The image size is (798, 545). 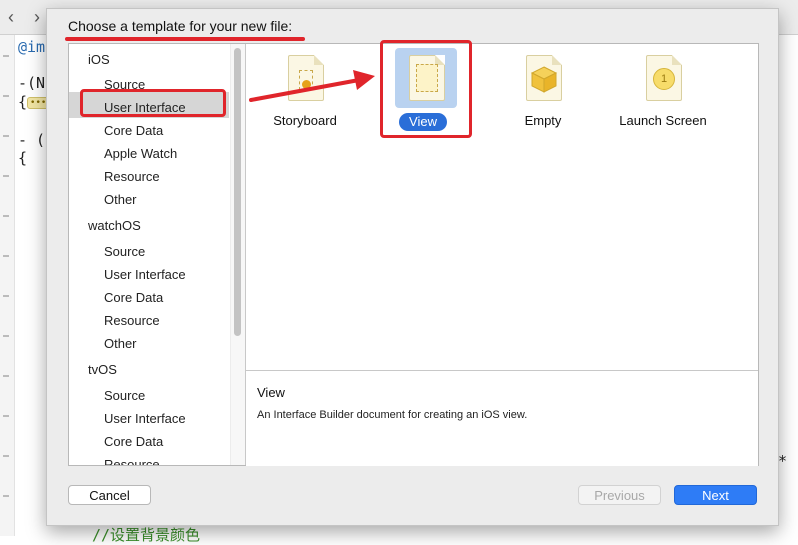 What do you see at coordinates (114, 225) in the screenshot?
I see `sidebar-category-watchos: watchOS` at bounding box center [114, 225].